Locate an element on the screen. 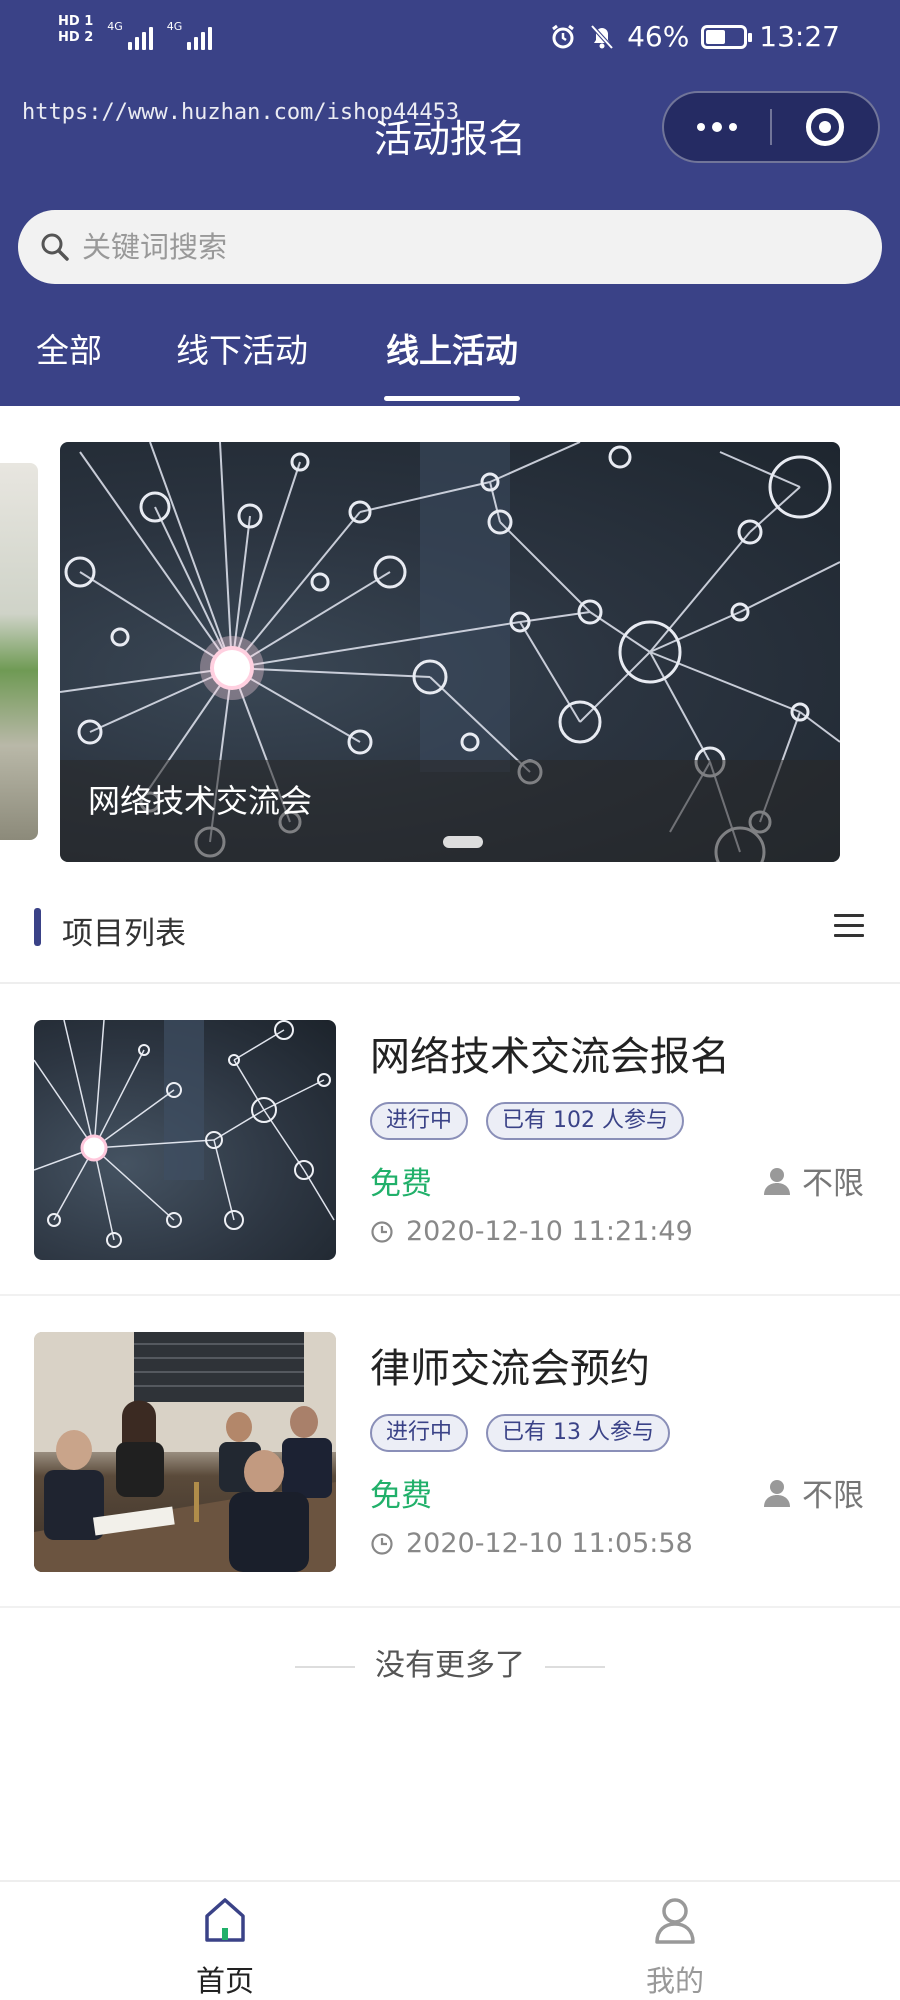 This screenshot has width=900, height=2000. target-circle-icon is located at coordinates (825, 127).